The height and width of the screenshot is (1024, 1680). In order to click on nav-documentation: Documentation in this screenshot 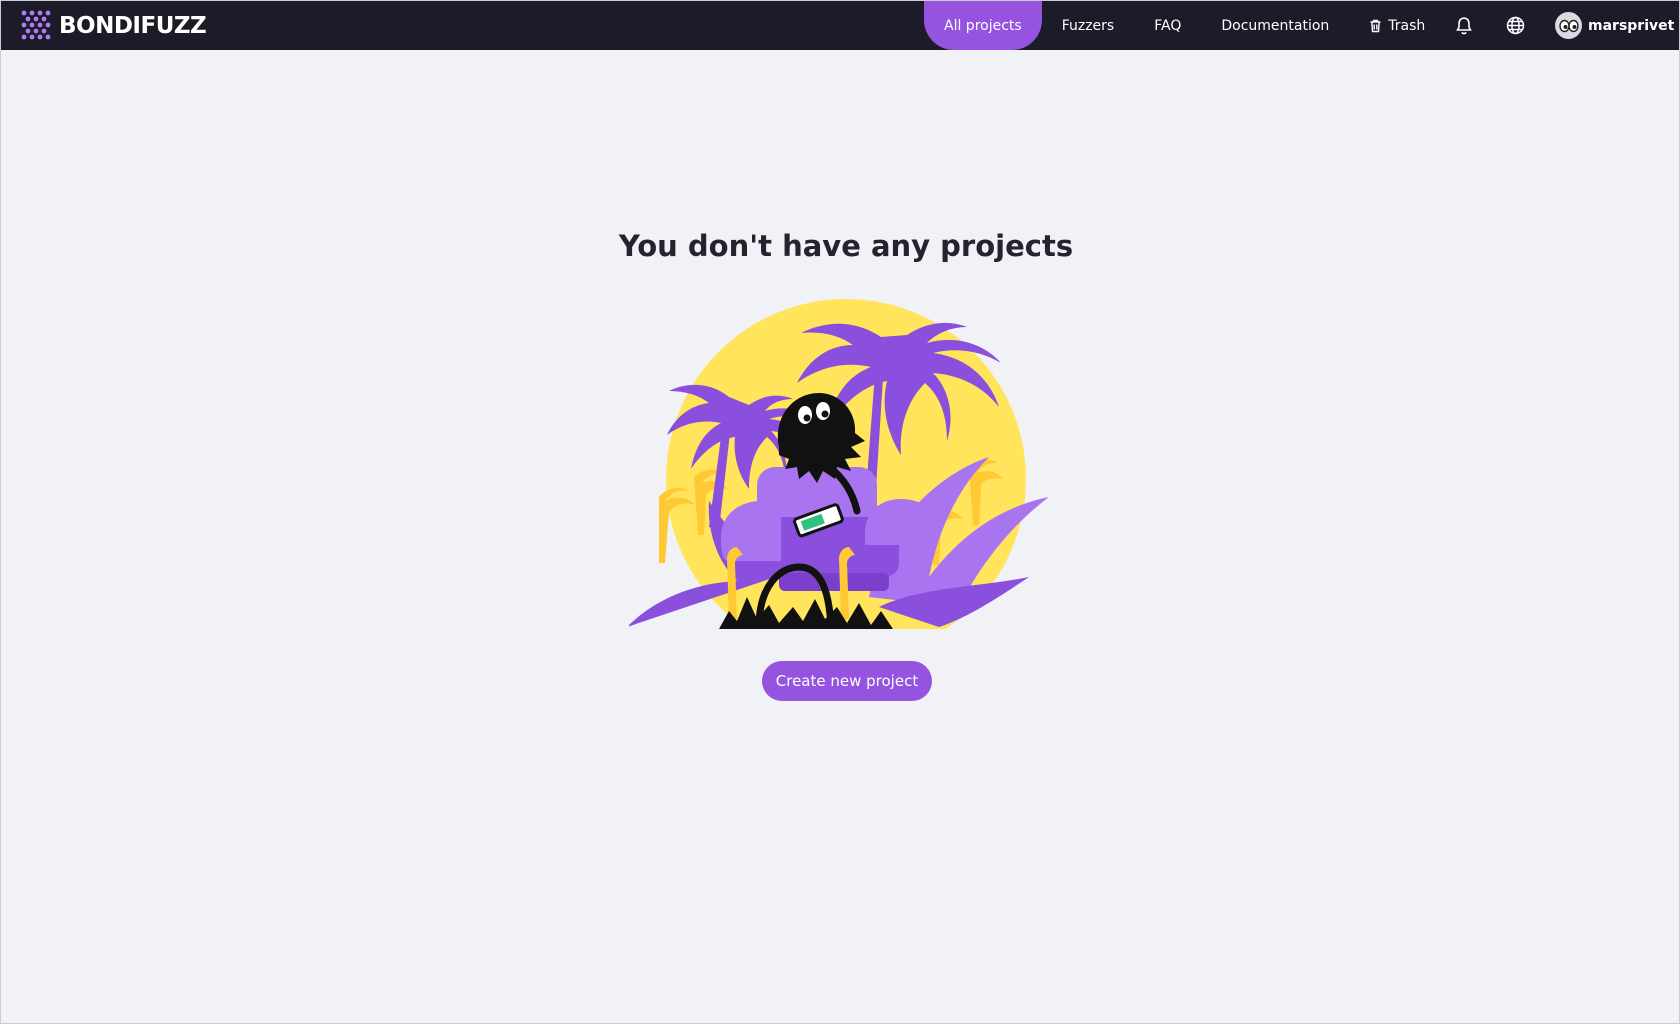, I will do `click(1275, 25)`.